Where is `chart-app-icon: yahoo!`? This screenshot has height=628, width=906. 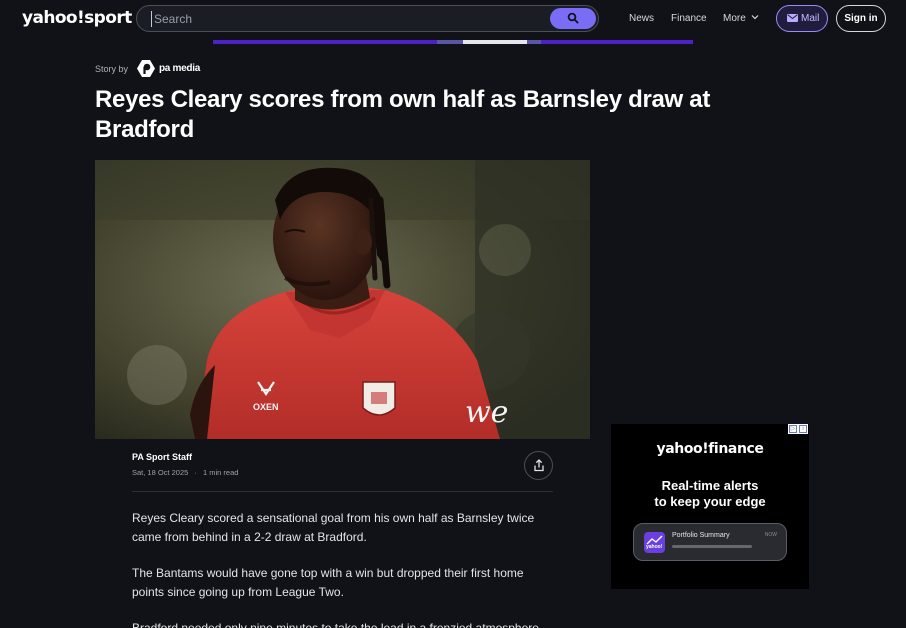
chart-app-icon: yahoo! is located at coordinates (654, 542).